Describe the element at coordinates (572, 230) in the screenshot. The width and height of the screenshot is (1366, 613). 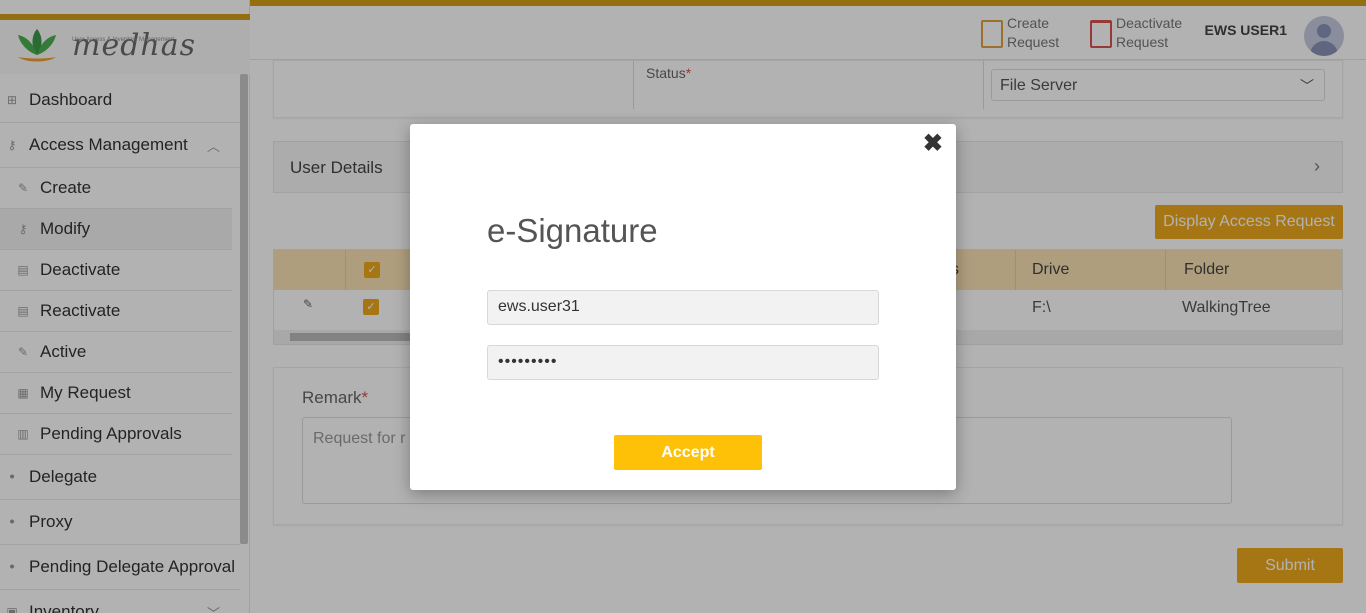
I see `modal-title: e-Signature` at that location.